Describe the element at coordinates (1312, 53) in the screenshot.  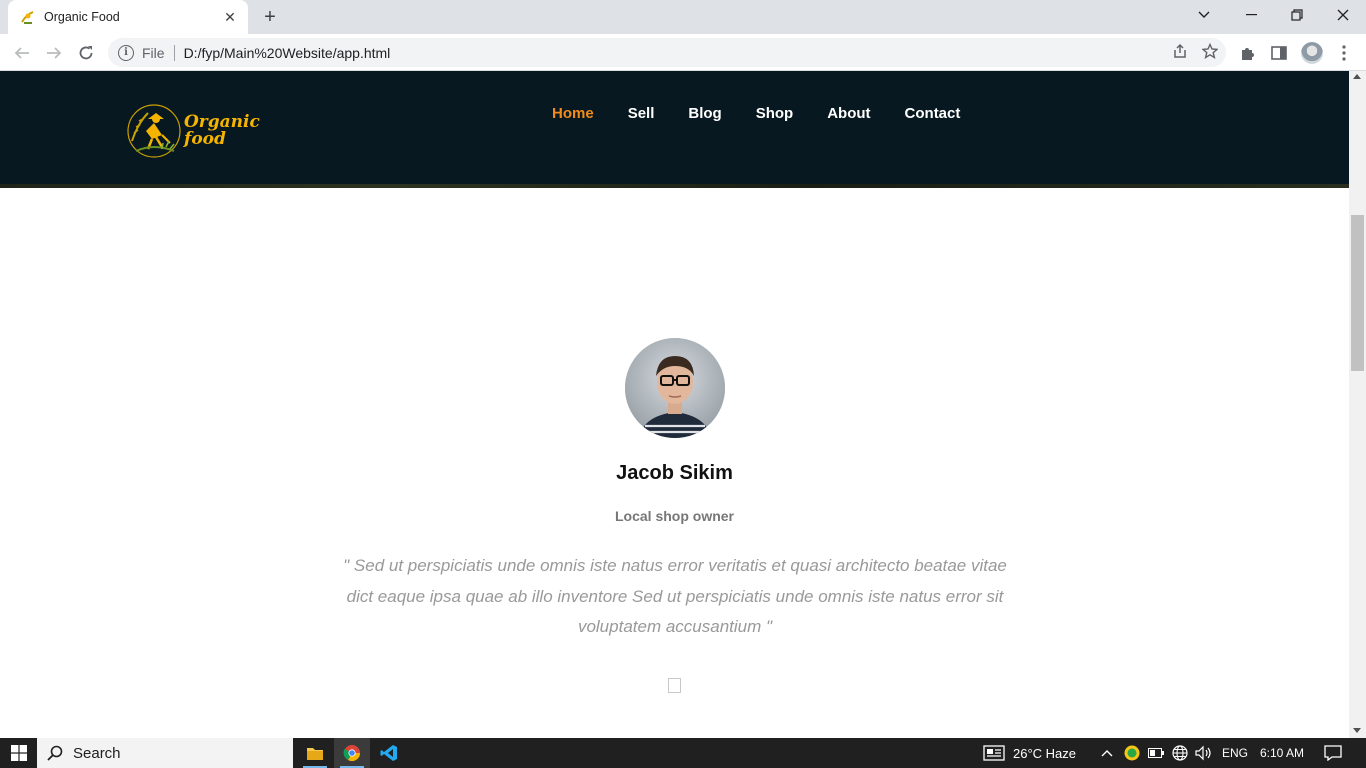
I see `profile-avatar` at that location.